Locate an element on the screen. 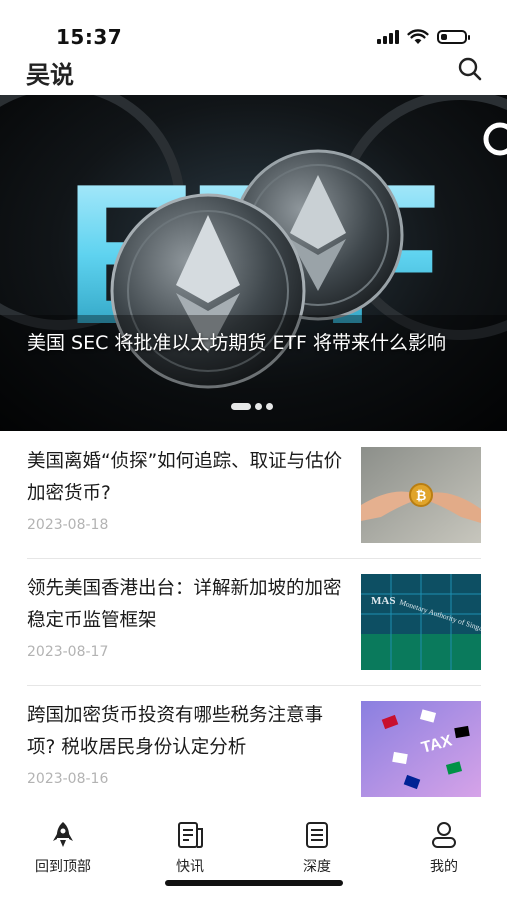 The width and height of the screenshot is (507, 900). news-title: 美国离婚“侦探”如何追踪、取证与估价加密货币? is located at coordinates (185, 477).